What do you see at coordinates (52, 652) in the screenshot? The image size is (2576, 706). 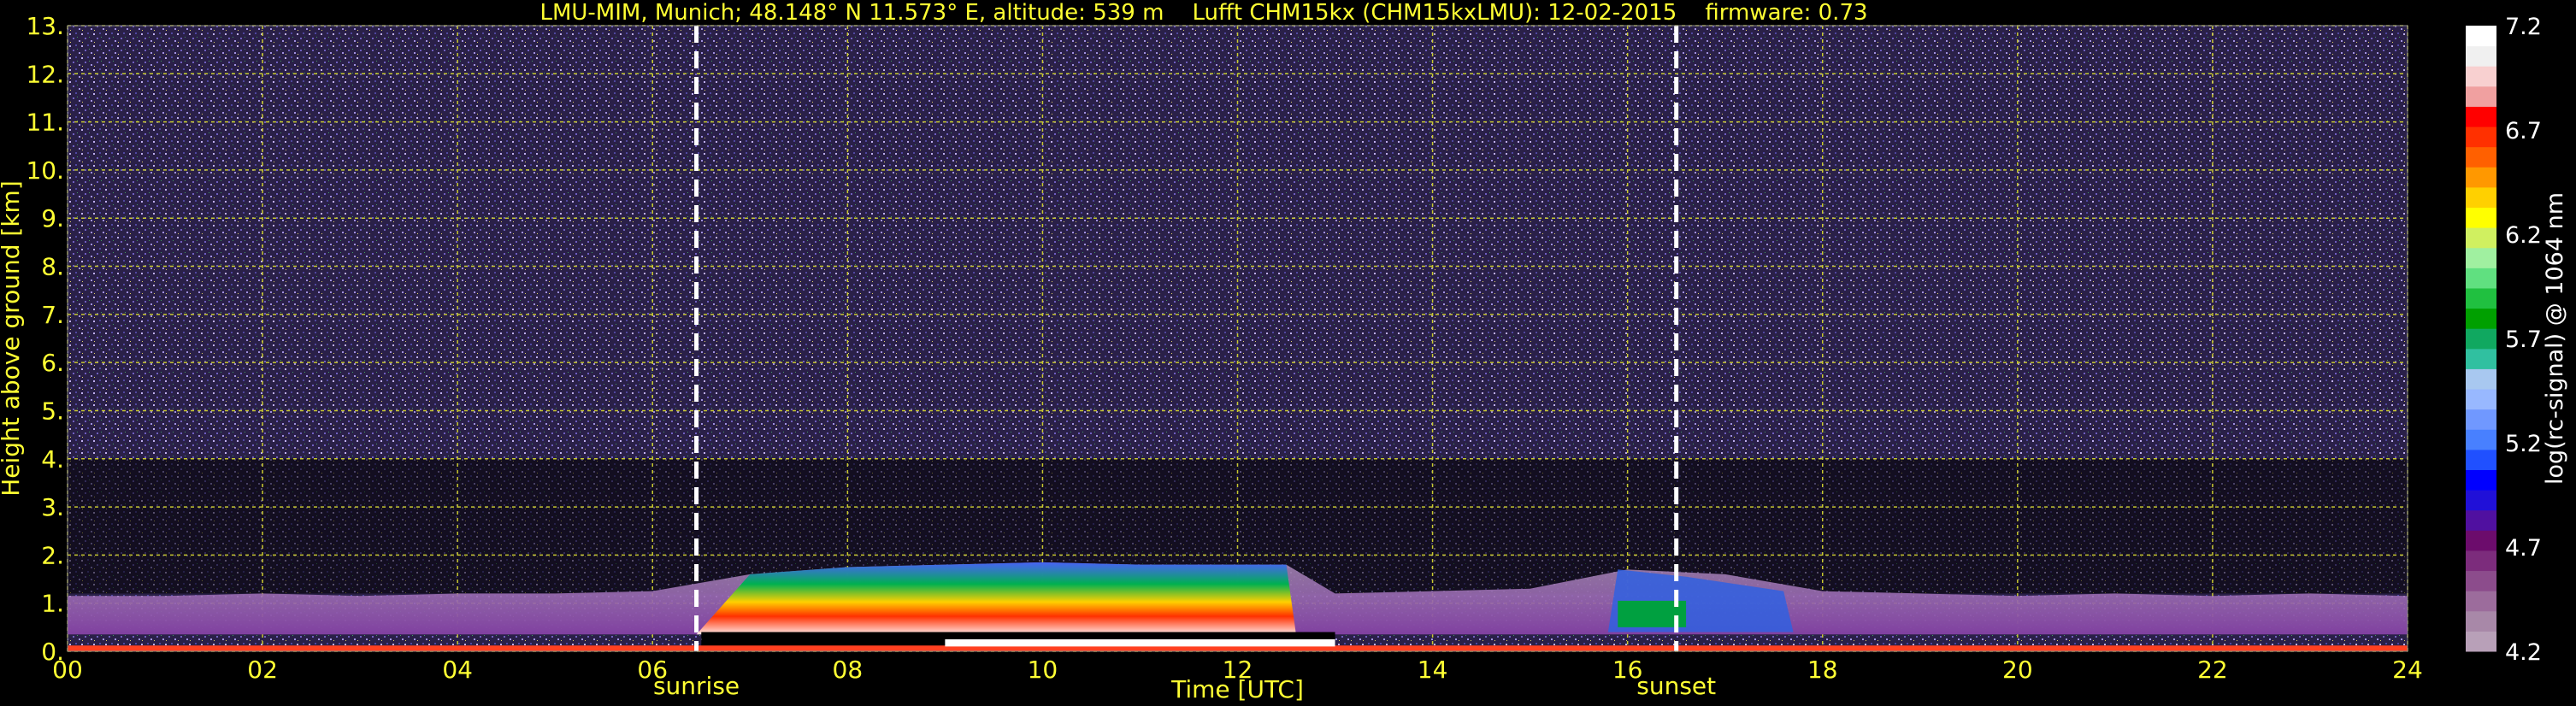 I see `y-tick-label: 0.` at bounding box center [52, 652].